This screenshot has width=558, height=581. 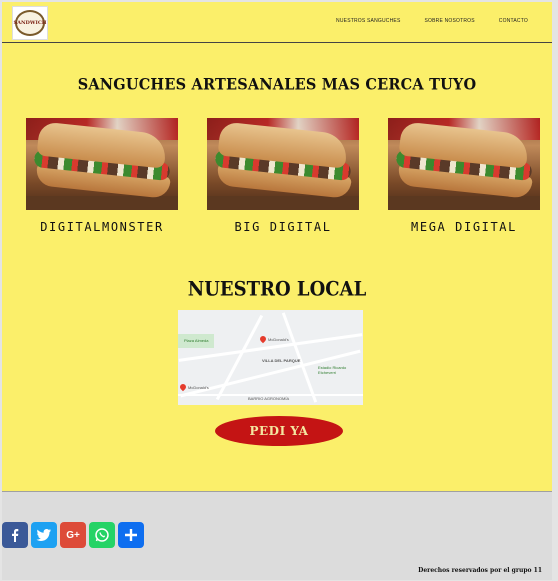 I want to click on local-title: NUESTRO LOCAL, so click(x=277, y=289).